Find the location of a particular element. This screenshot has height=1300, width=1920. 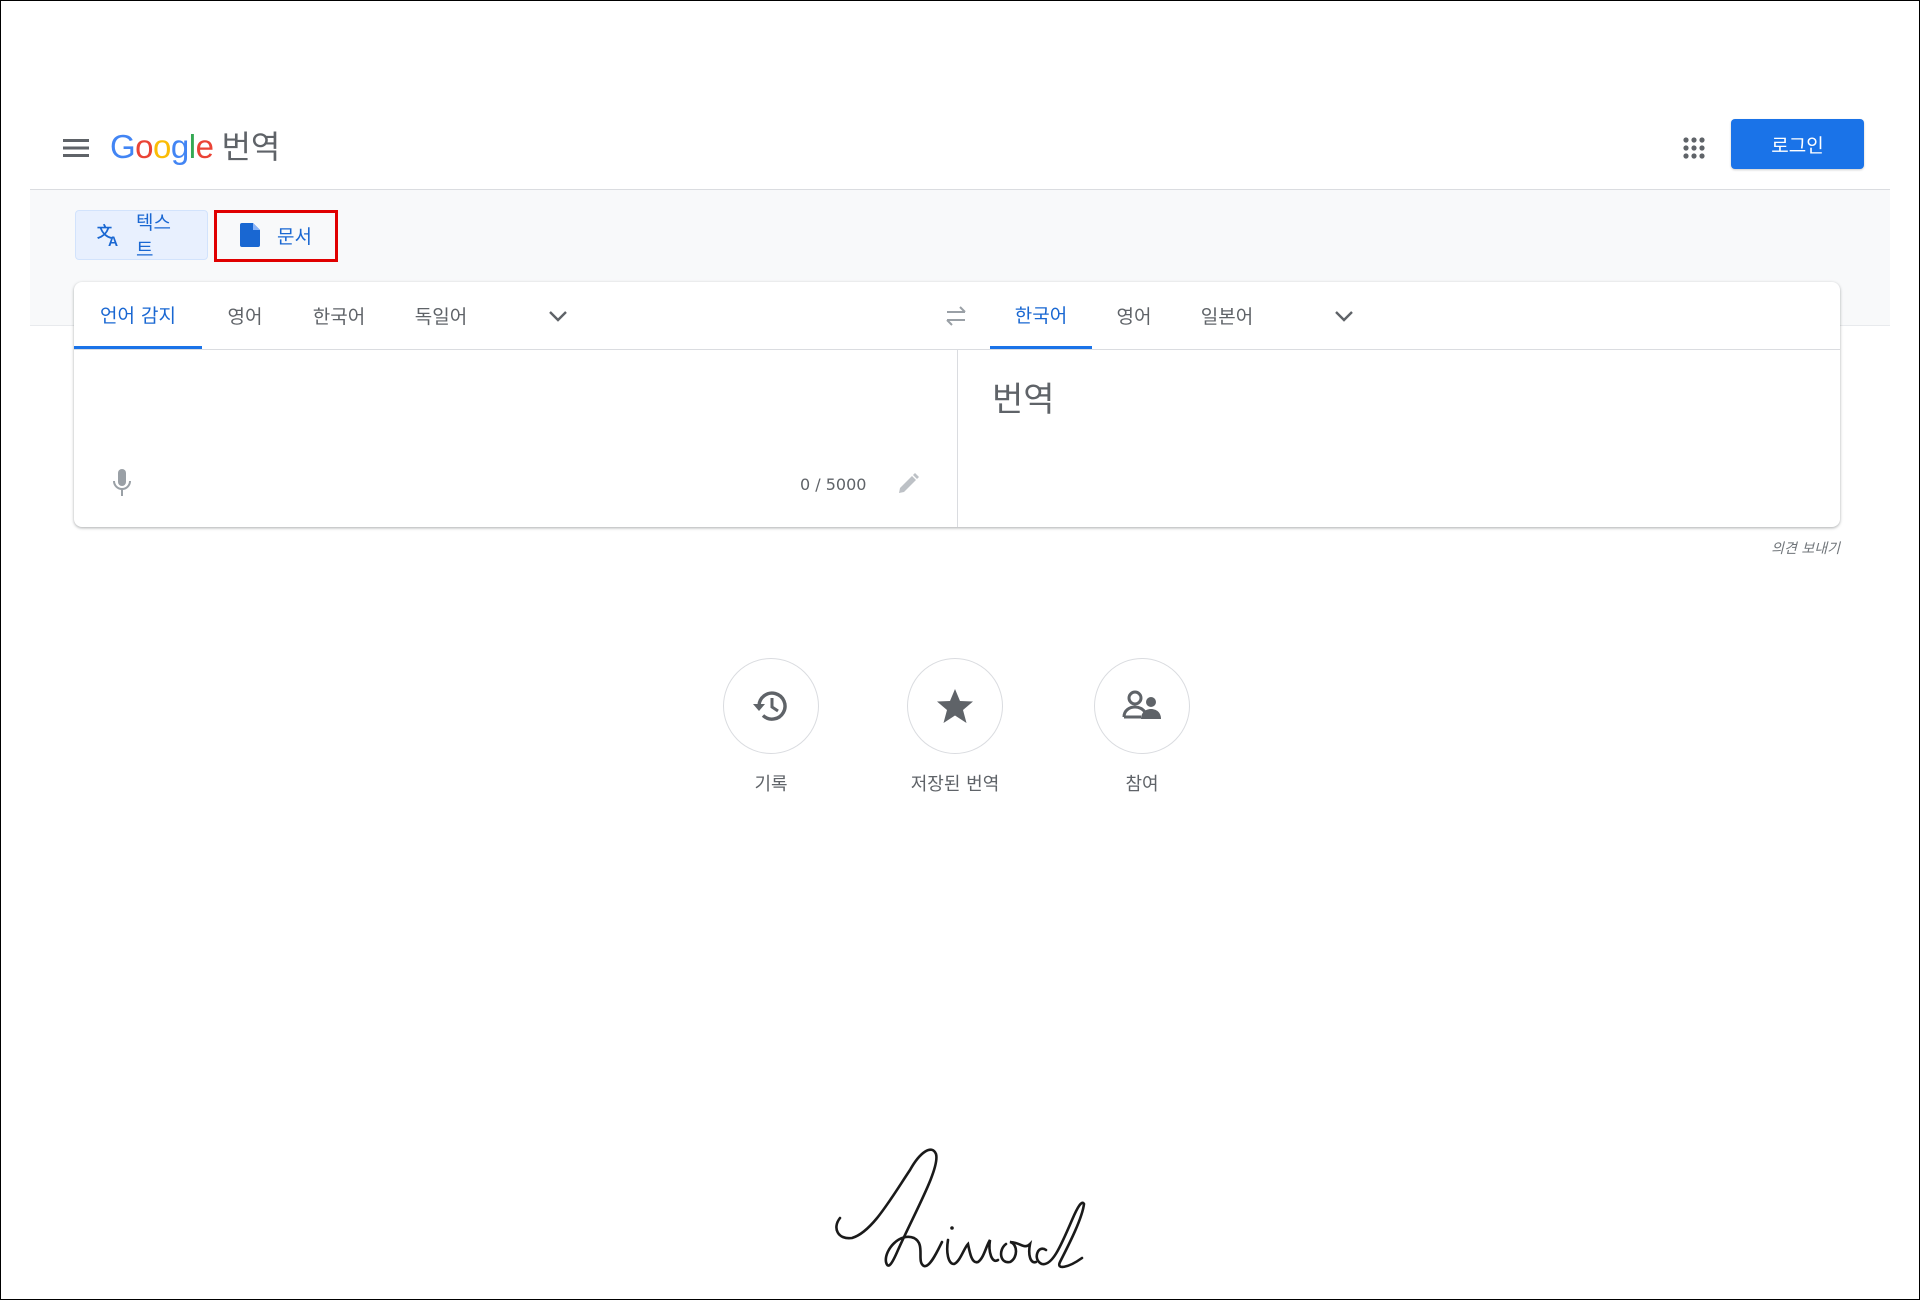

google-translate-logo: Google 번역 is located at coordinates (195, 145).